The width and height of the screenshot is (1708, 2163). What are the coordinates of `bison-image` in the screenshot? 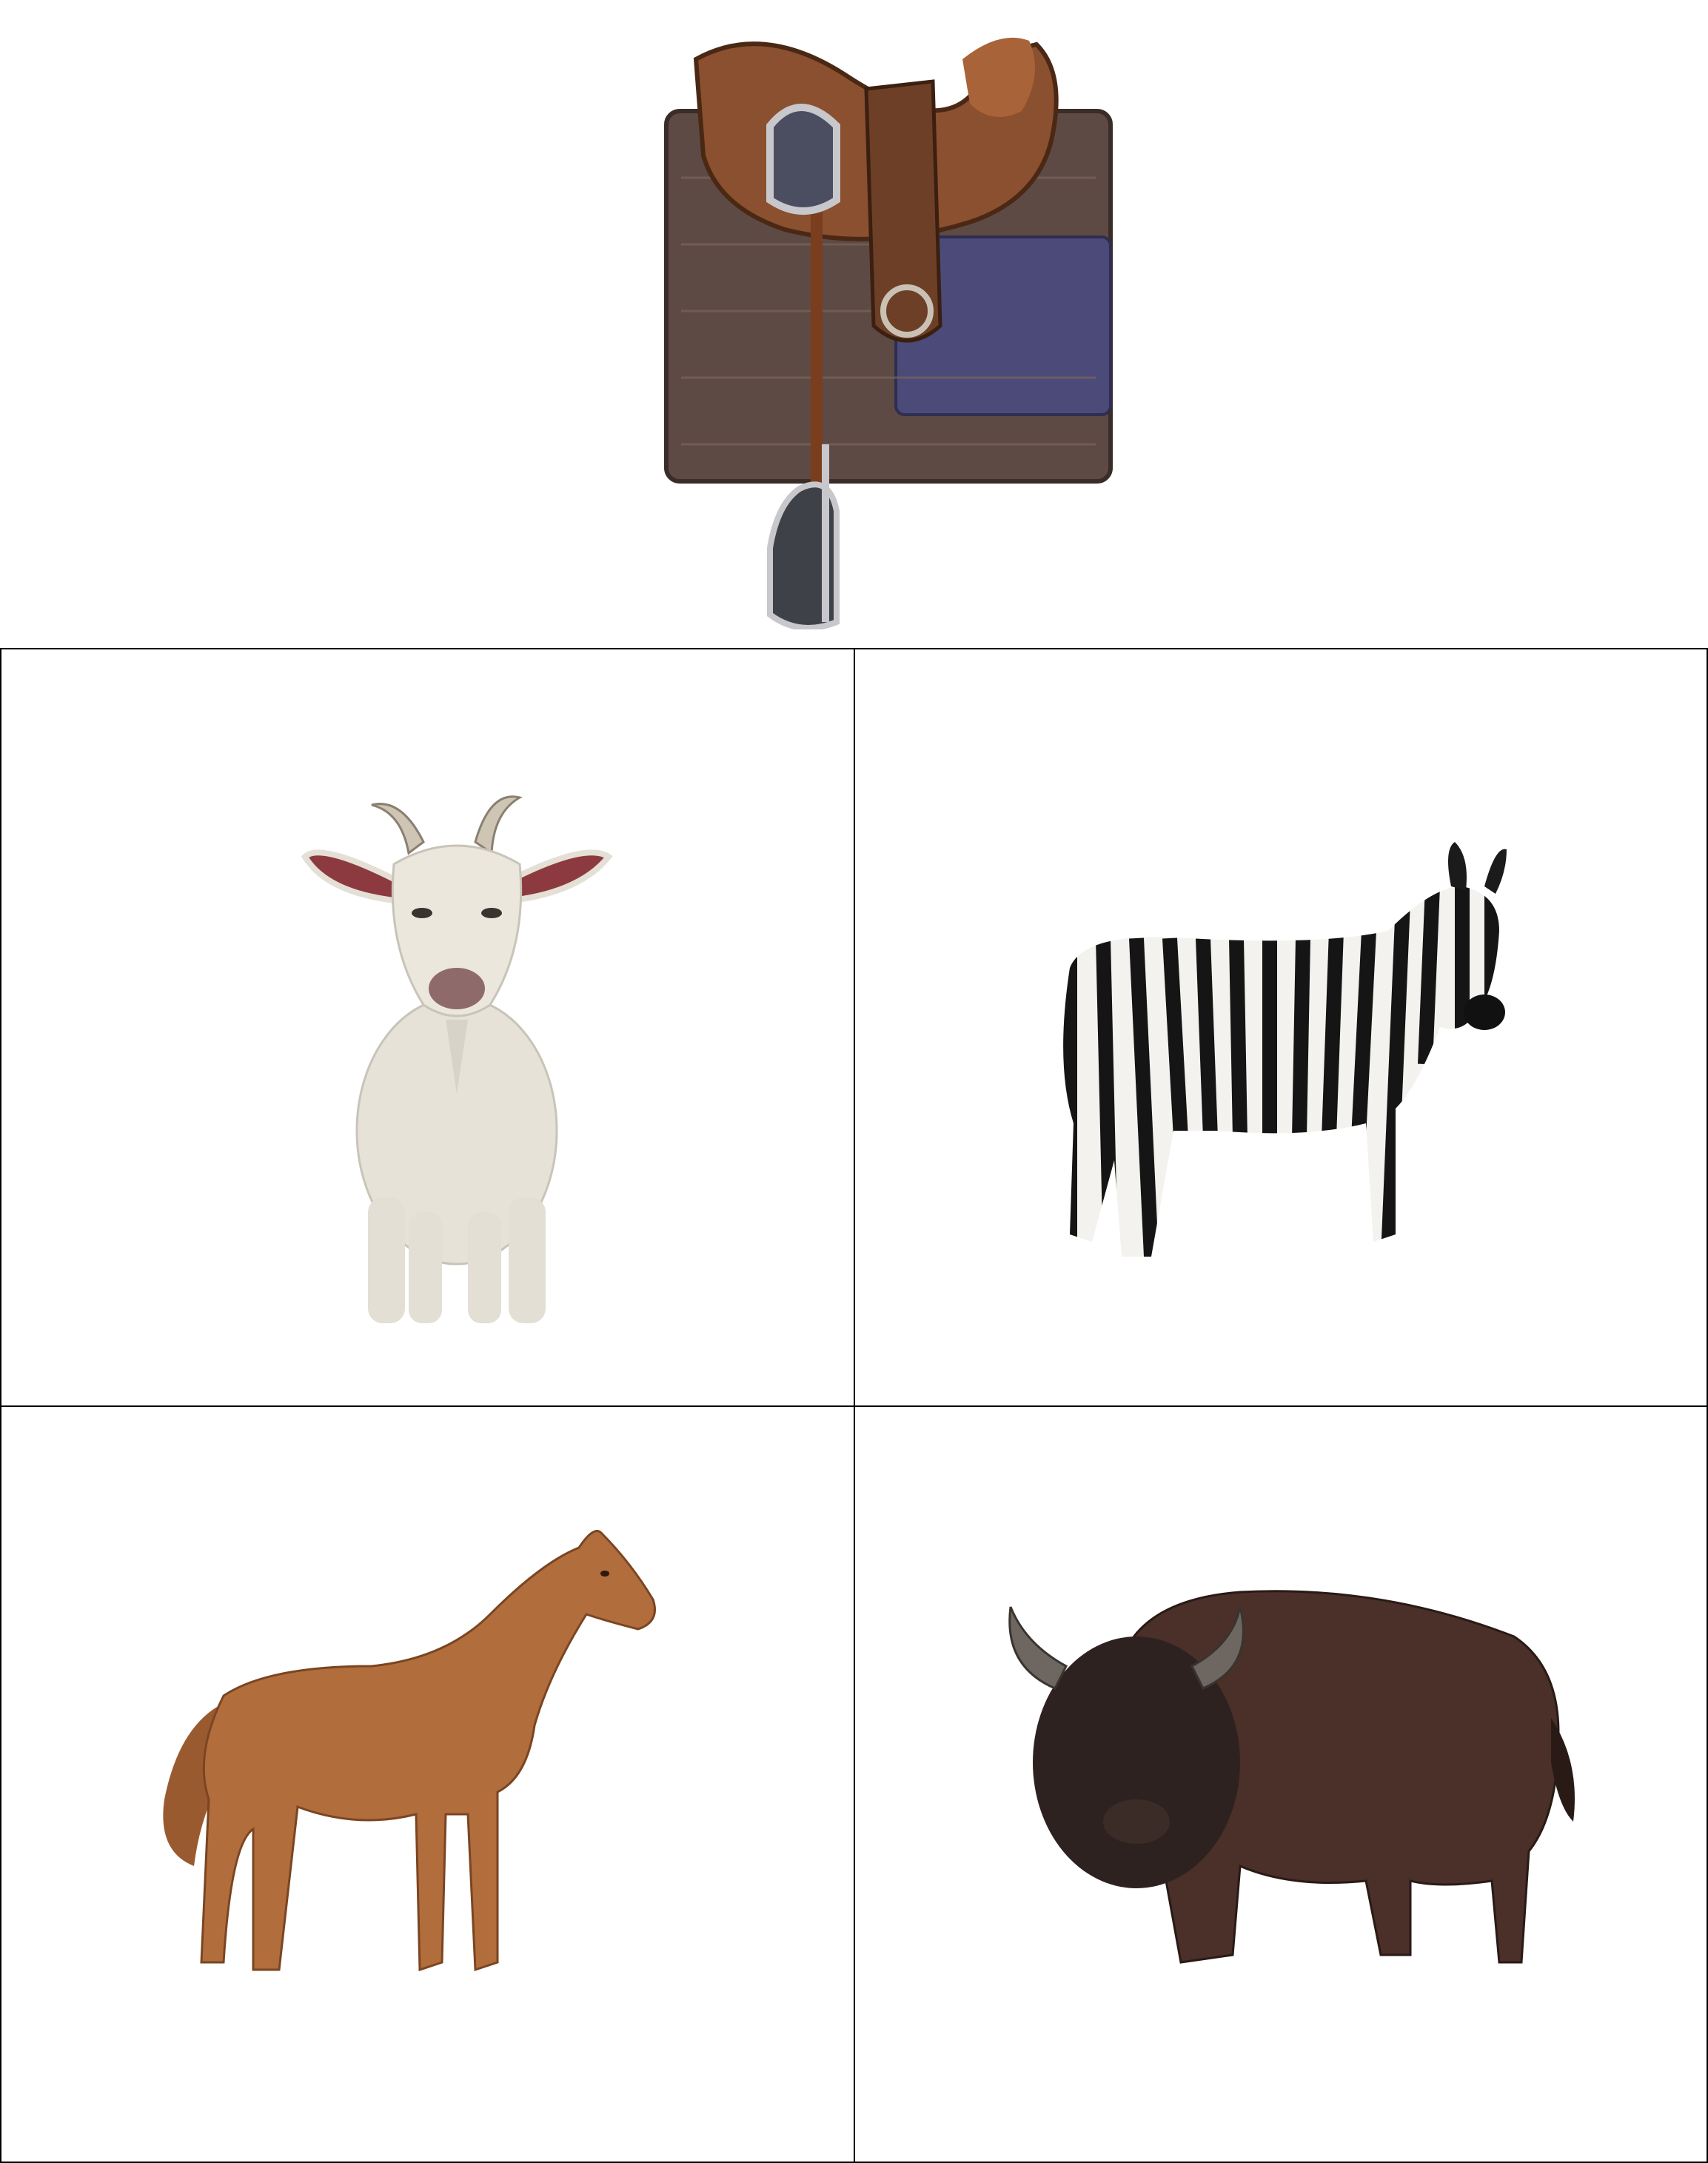 It's located at (1291, 1777).